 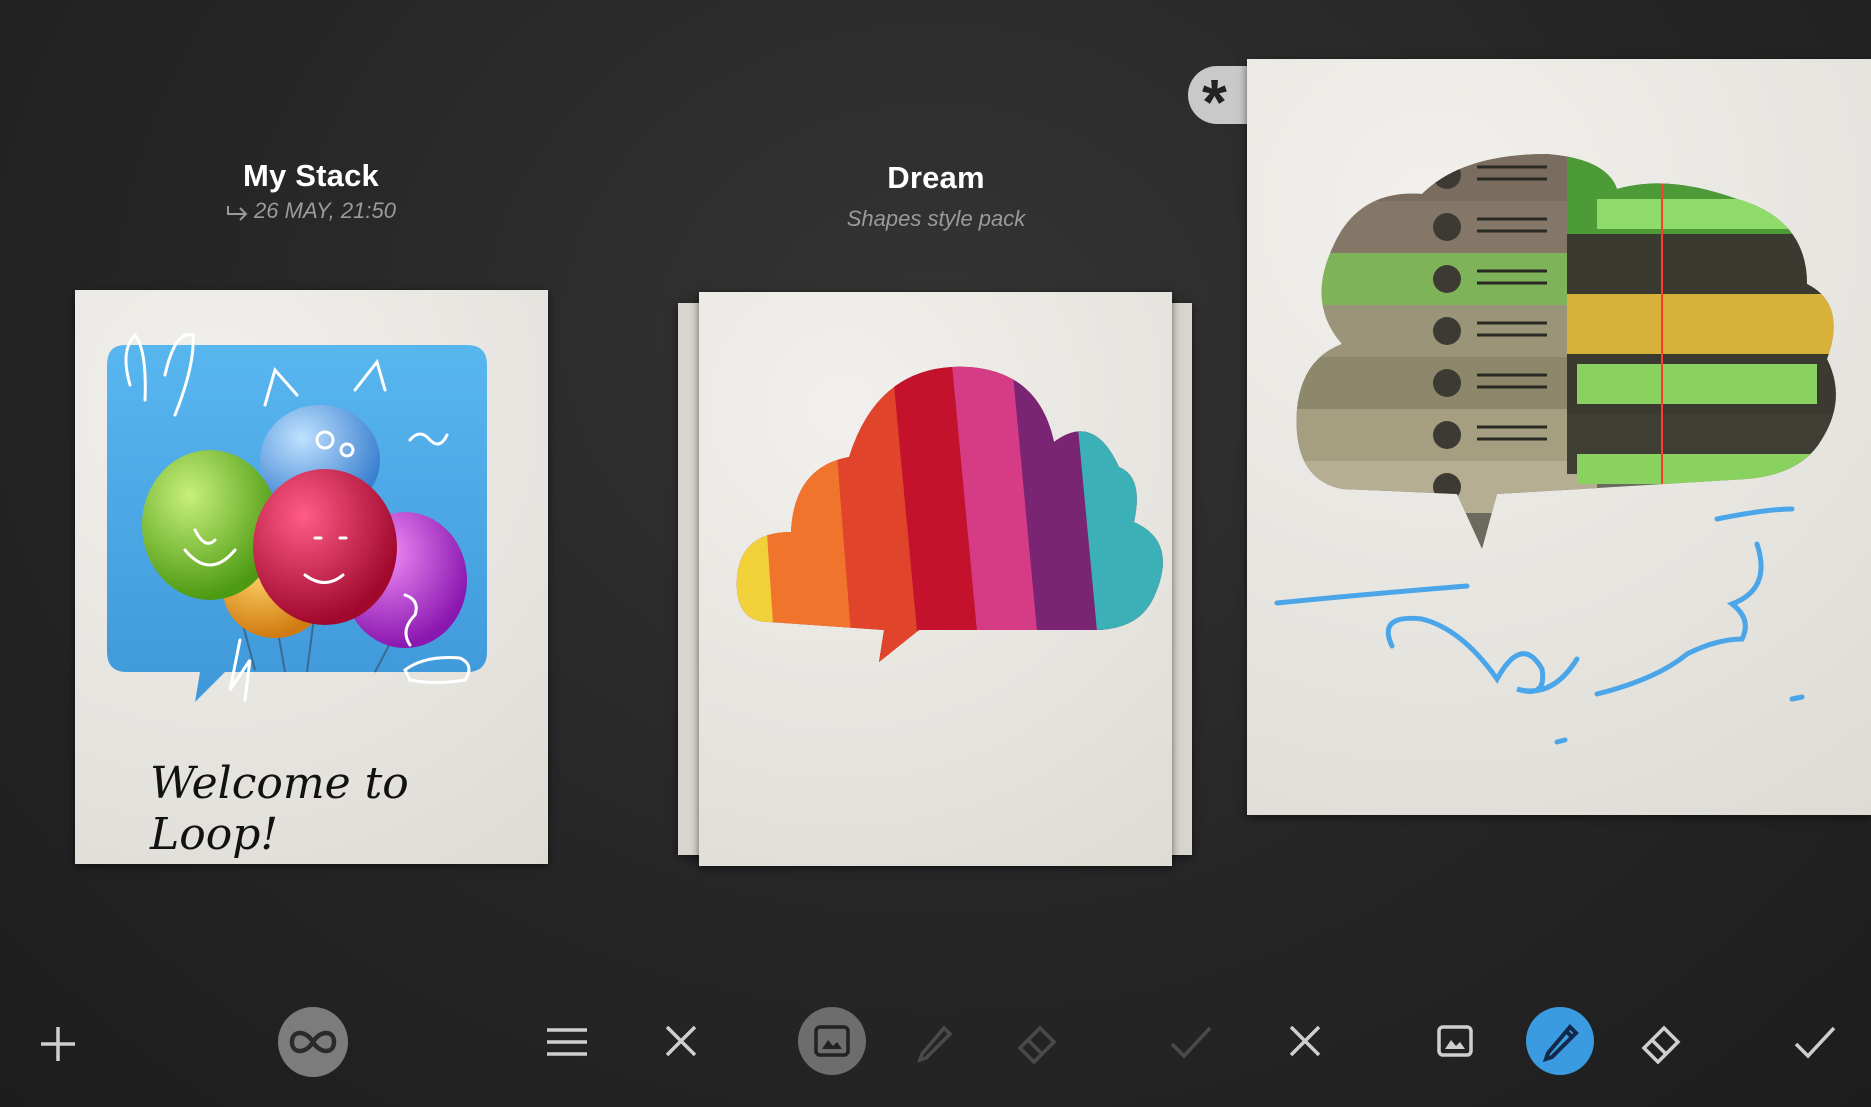 What do you see at coordinates (936, 218) in the screenshot?
I see `dream-subtitle: Shapes style pack` at bounding box center [936, 218].